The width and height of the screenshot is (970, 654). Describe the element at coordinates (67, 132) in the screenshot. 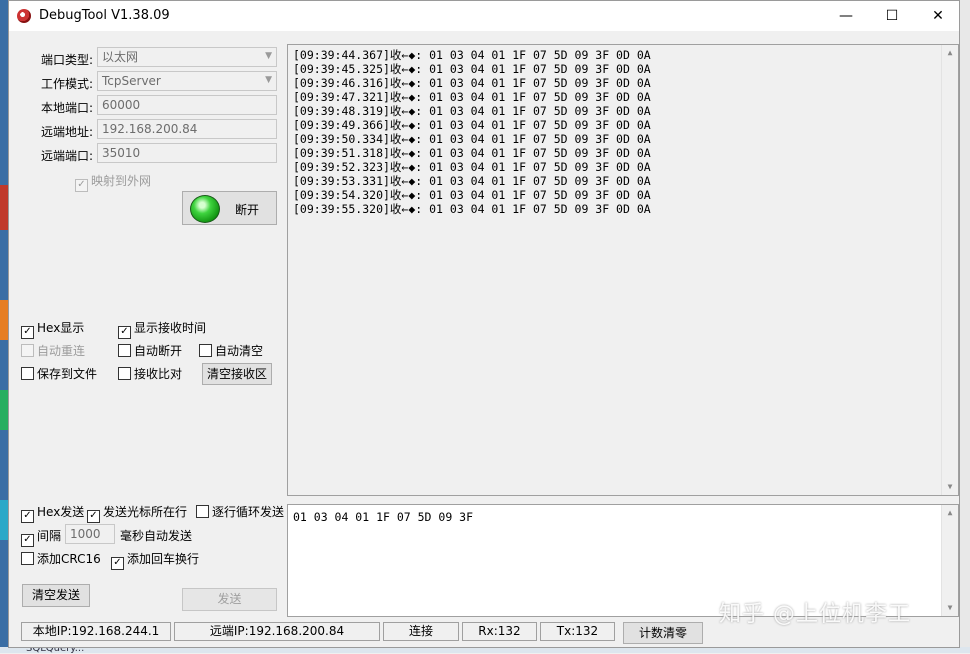

I see `remote-addr-label: 远端地址:` at that location.